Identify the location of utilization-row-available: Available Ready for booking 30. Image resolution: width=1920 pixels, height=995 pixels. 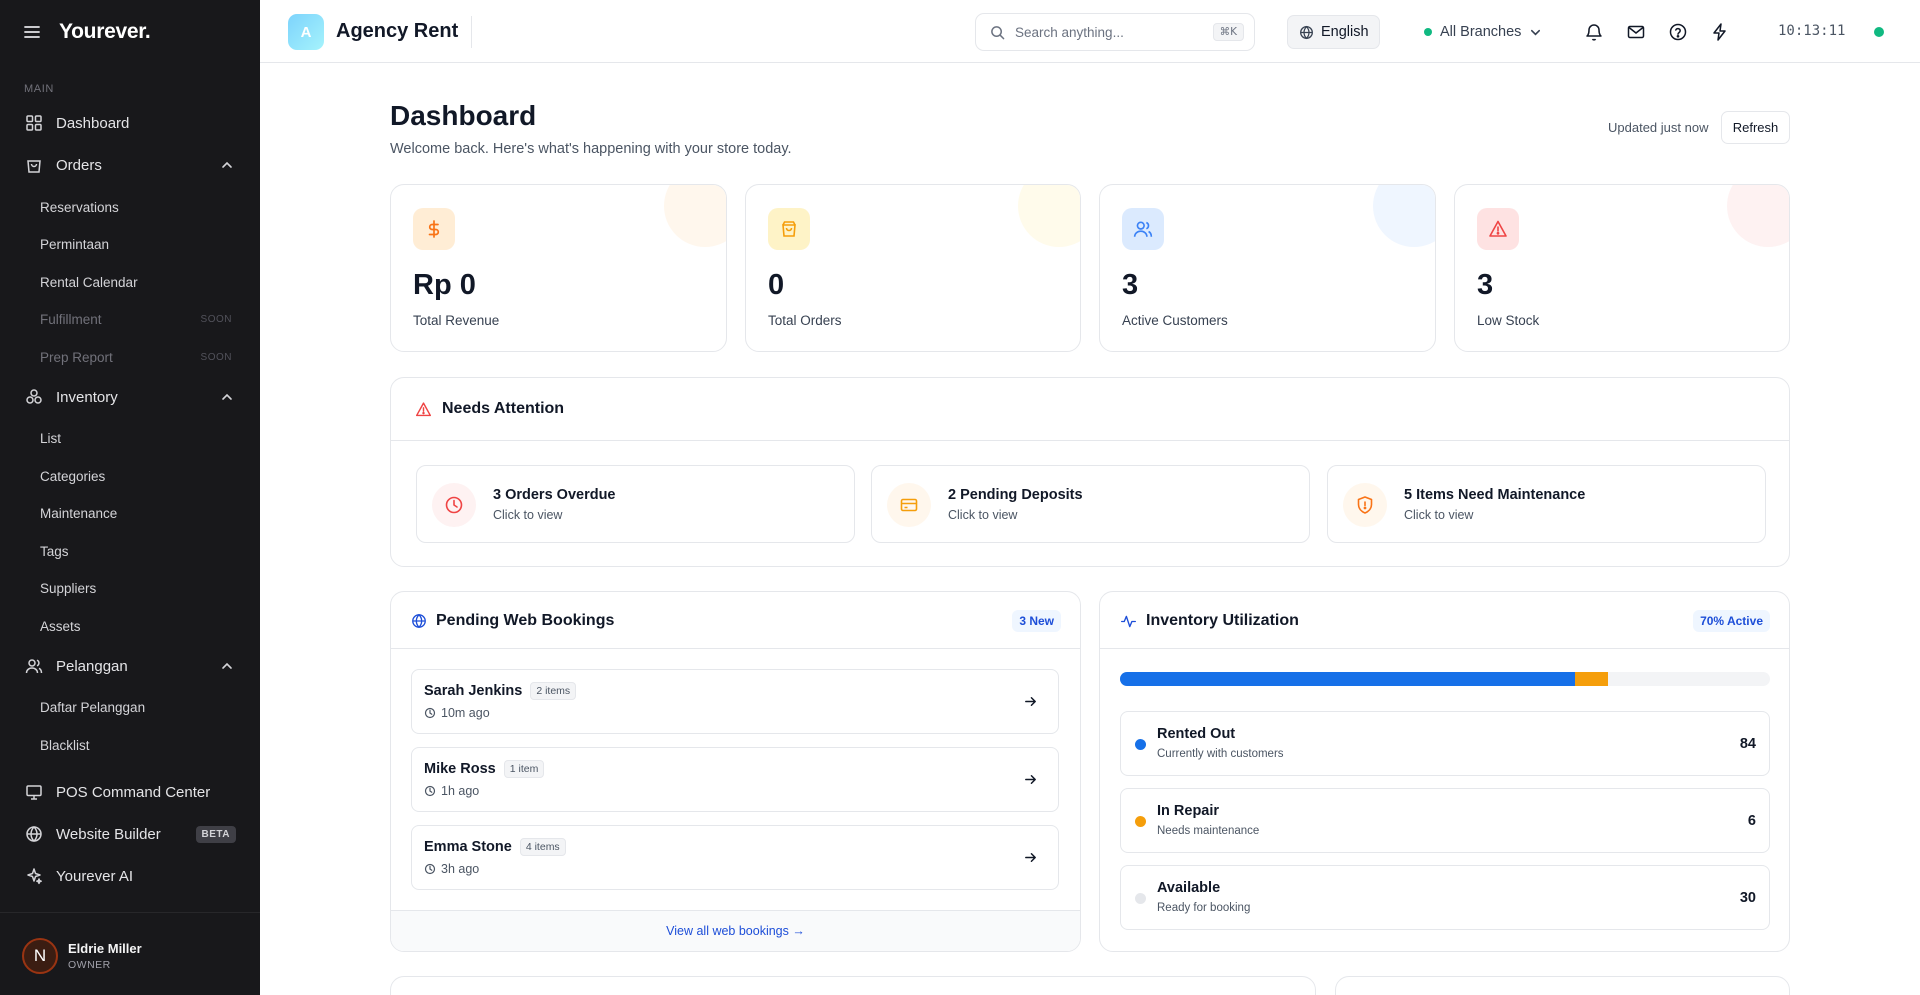
(1445, 897).